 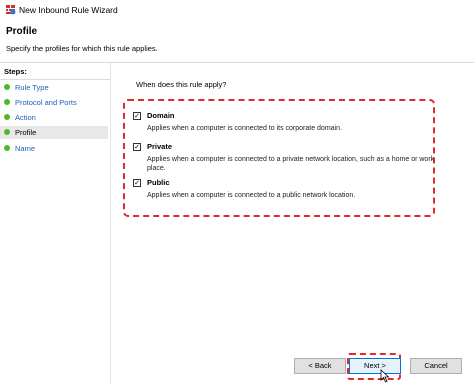 I want to click on step-name: Name, so click(x=54, y=148).